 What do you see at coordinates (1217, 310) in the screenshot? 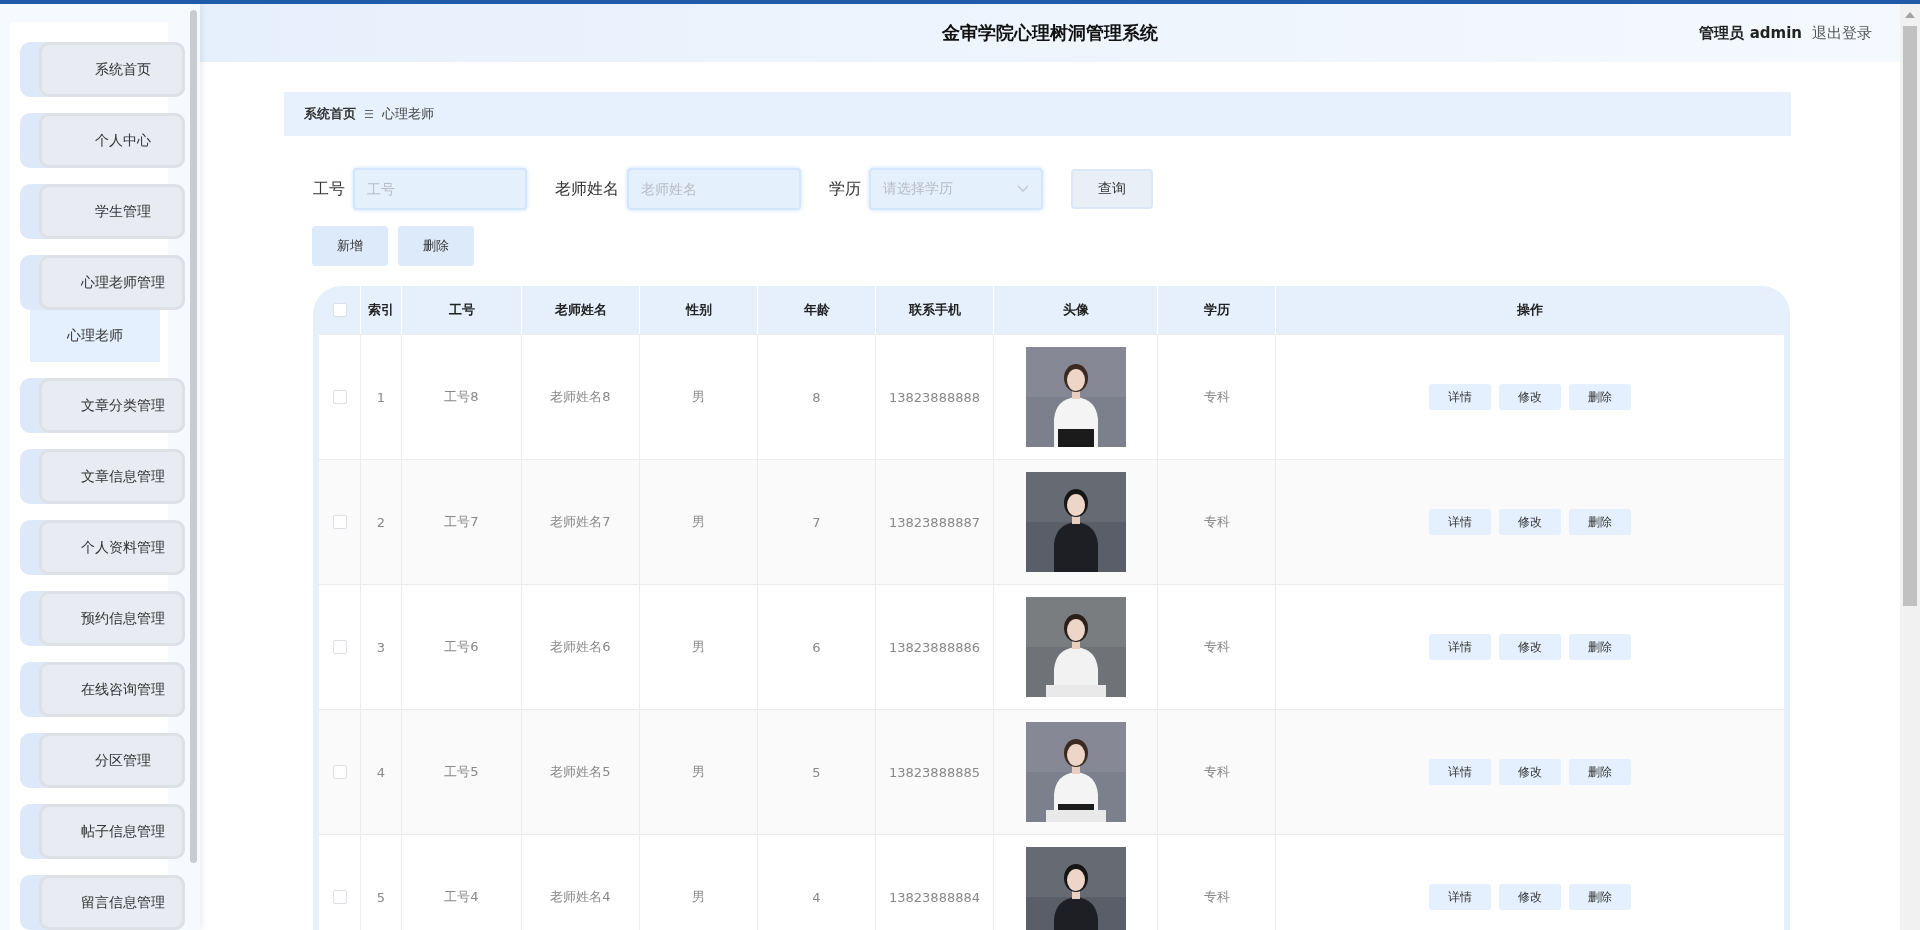
I see `column-header: 学历` at bounding box center [1217, 310].